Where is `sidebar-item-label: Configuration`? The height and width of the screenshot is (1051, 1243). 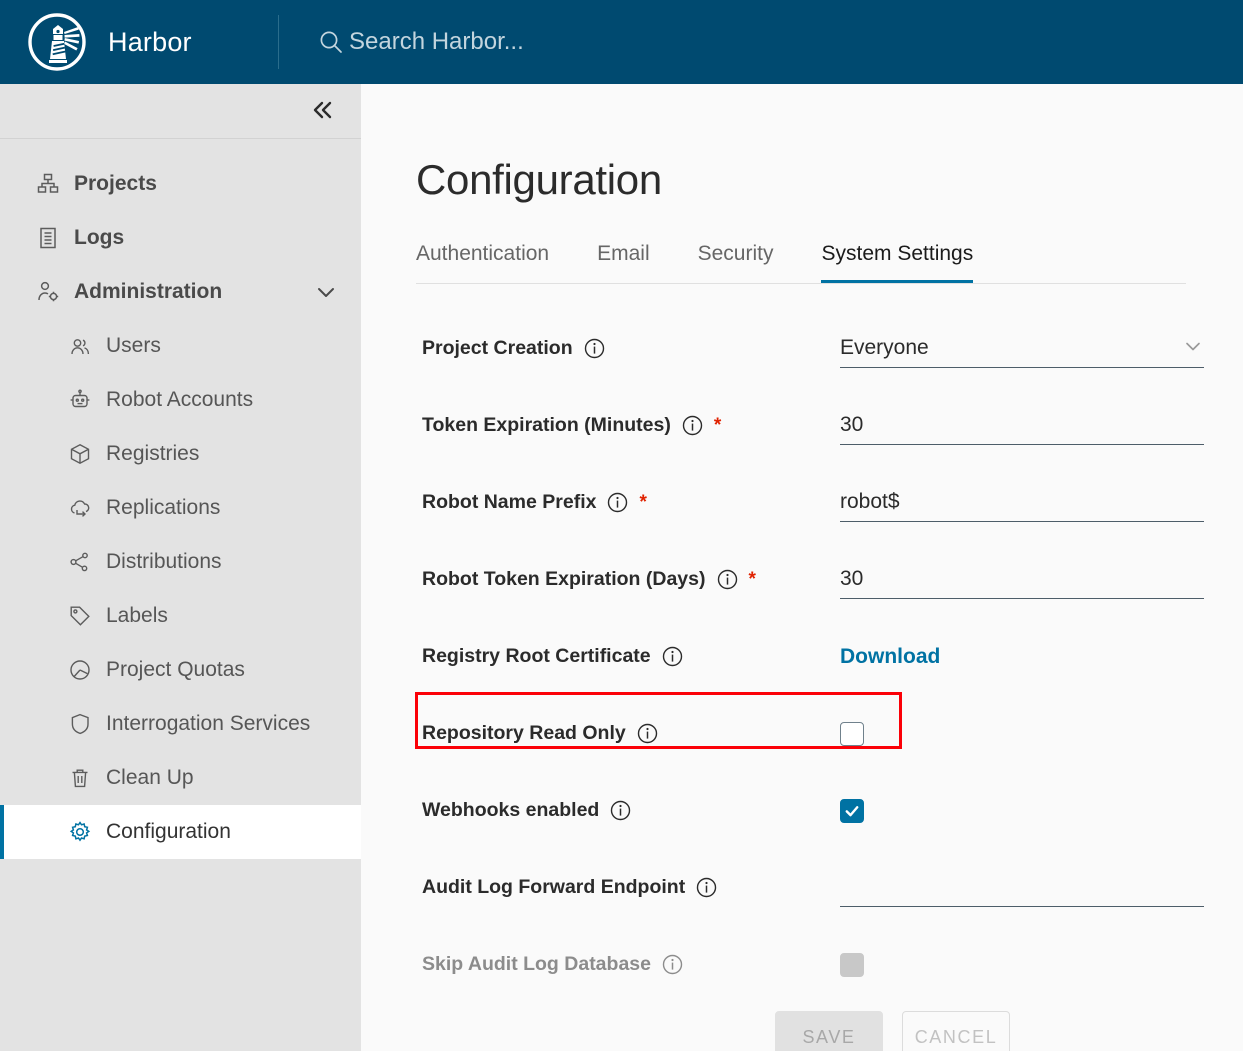 sidebar-item-label: Configuration is located at coordinates (168, 831).